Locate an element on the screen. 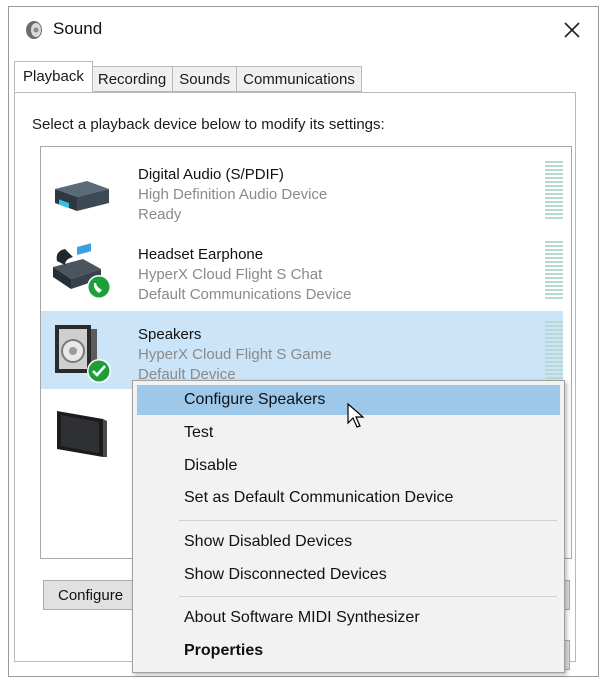 The width and height of the screenshot is (606, 684). tab-sounds: Sounds is located at coordinates (205, 79).